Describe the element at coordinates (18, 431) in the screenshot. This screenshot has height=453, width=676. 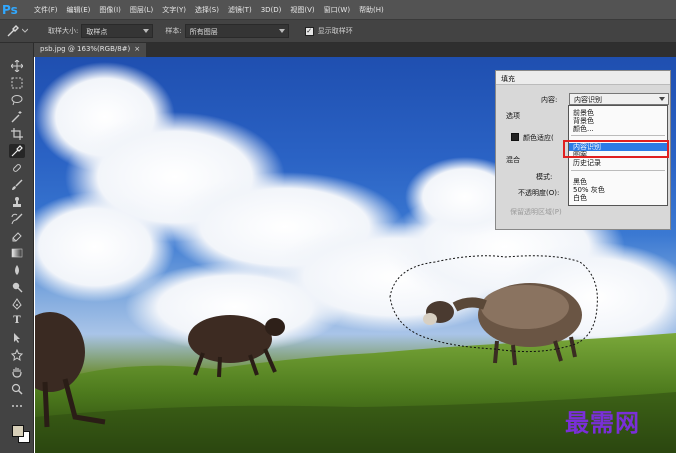
I see `foreground-color-swatch` at that location.